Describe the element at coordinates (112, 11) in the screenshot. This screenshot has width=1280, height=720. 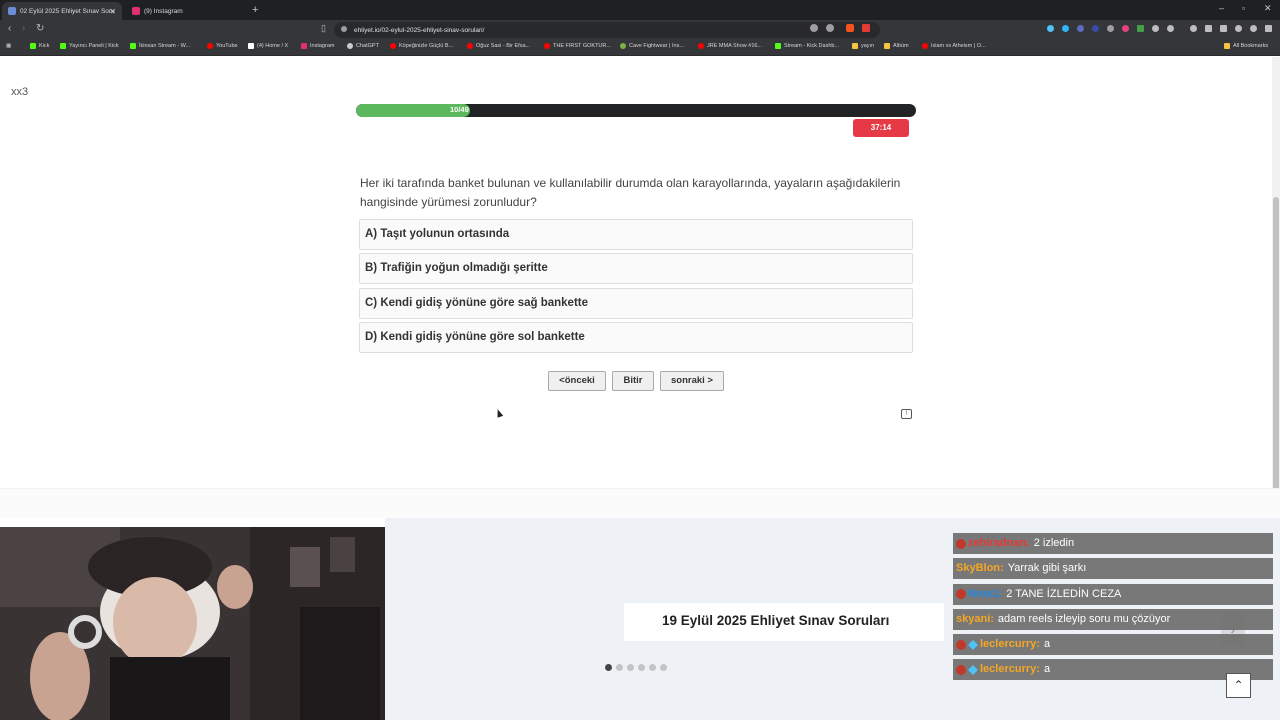
I see `close-tab-icon: ✕` at that location.